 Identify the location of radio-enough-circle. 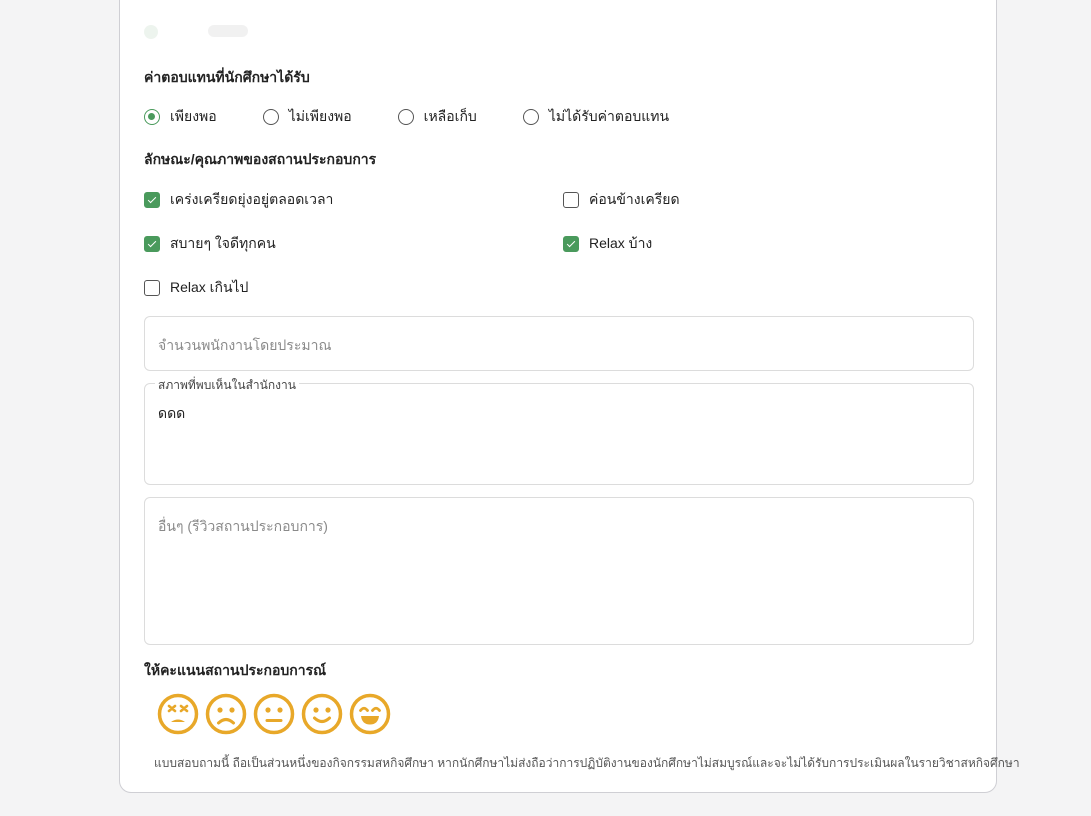
(152, 117).